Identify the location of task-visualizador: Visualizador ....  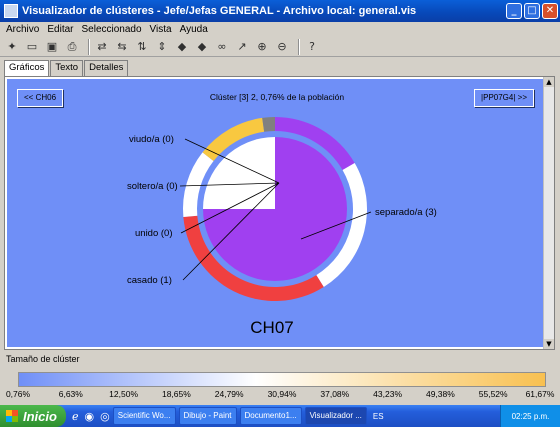
(335, 416).